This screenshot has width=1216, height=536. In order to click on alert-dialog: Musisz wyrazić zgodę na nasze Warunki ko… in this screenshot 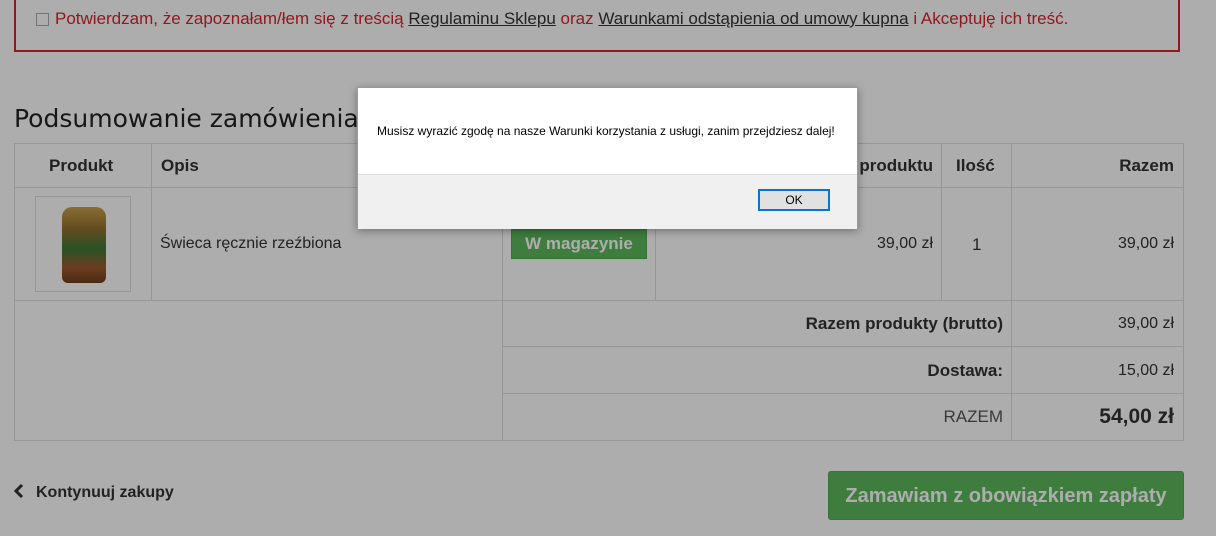, I will do `click(607, 158)`.